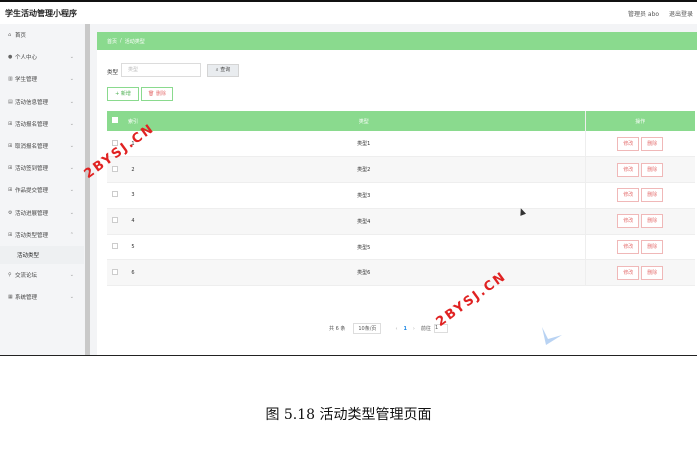 The height and width of the screenshot is (458, 697). Describe the element at coordinates (125, 94) in the screenshot. I see `add-button-label: 新增` at that location.